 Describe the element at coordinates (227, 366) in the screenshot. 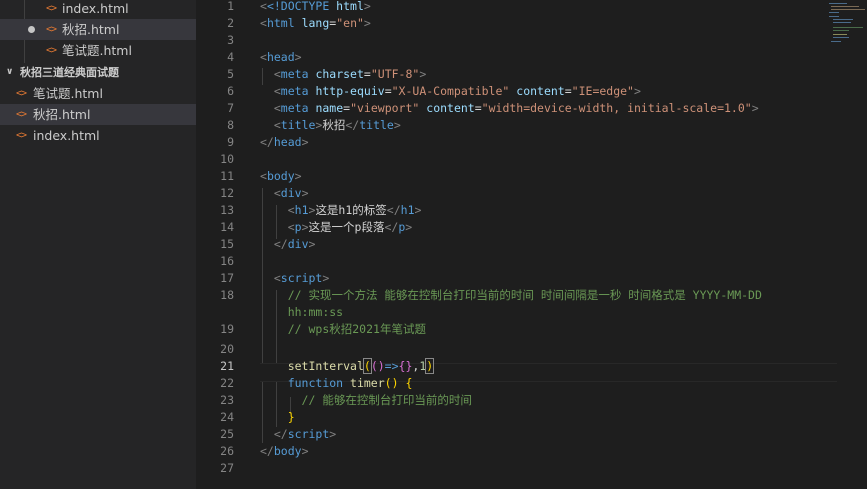

I see `line-number: 21` at that location.